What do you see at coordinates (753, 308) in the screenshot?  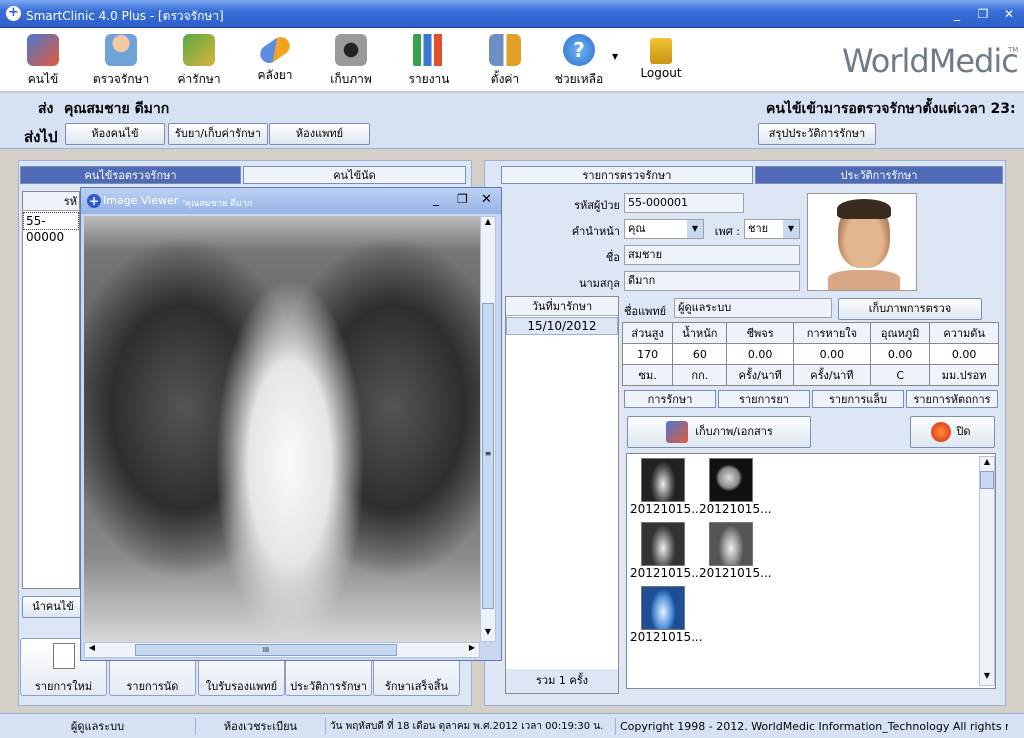 I see `doctor-field: ผู้ดูแลระบบ` at bounding box center [753, 308].